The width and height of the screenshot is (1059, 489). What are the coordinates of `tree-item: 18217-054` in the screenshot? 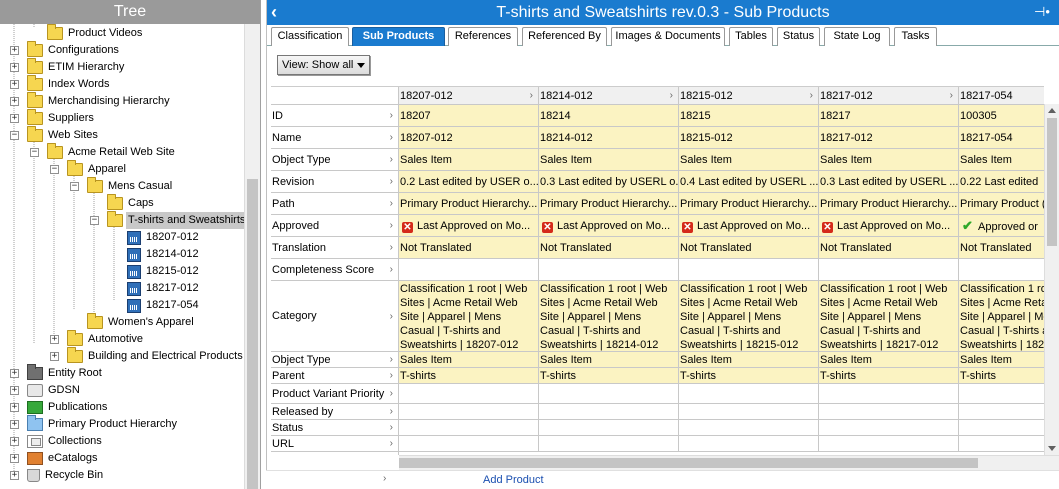 It's located at (164, 305).